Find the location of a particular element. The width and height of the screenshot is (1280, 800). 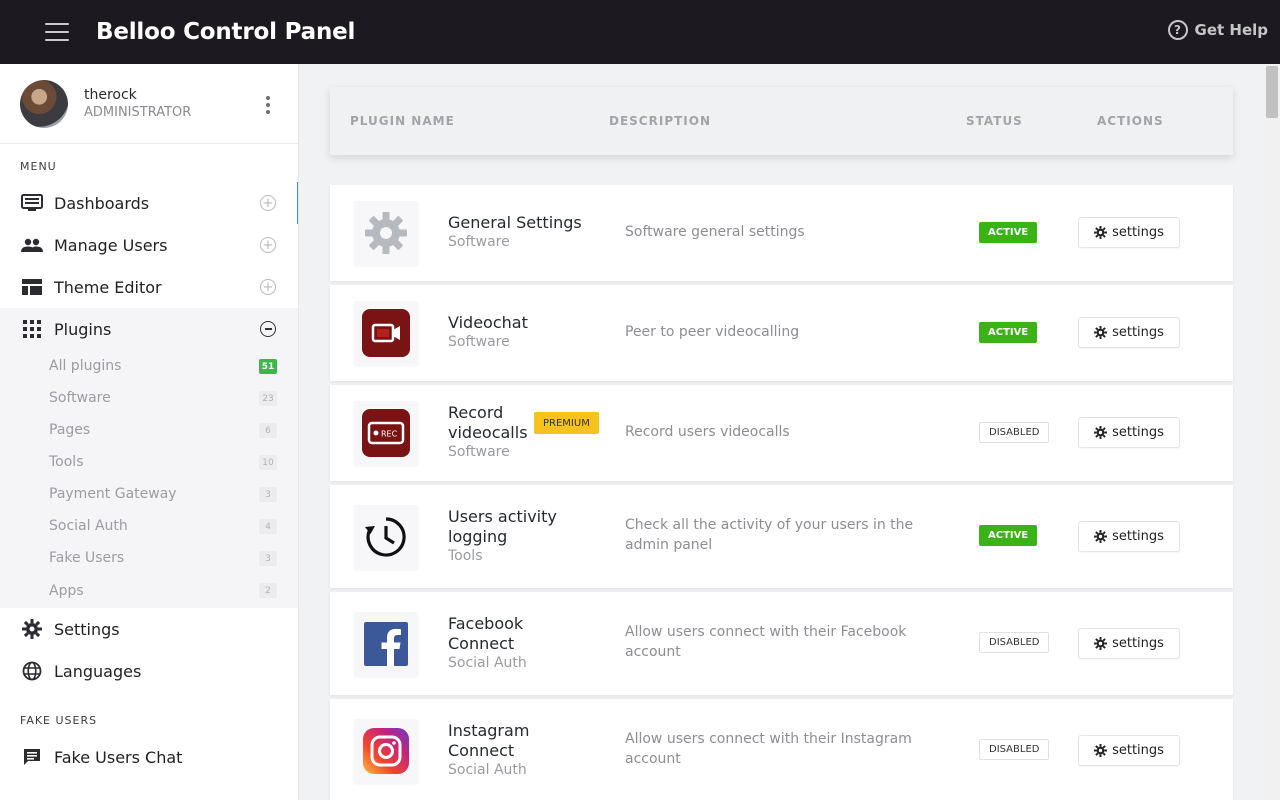

sidebar-item-theme-editor: Theme Editor + is located at coordinates (149, 287).